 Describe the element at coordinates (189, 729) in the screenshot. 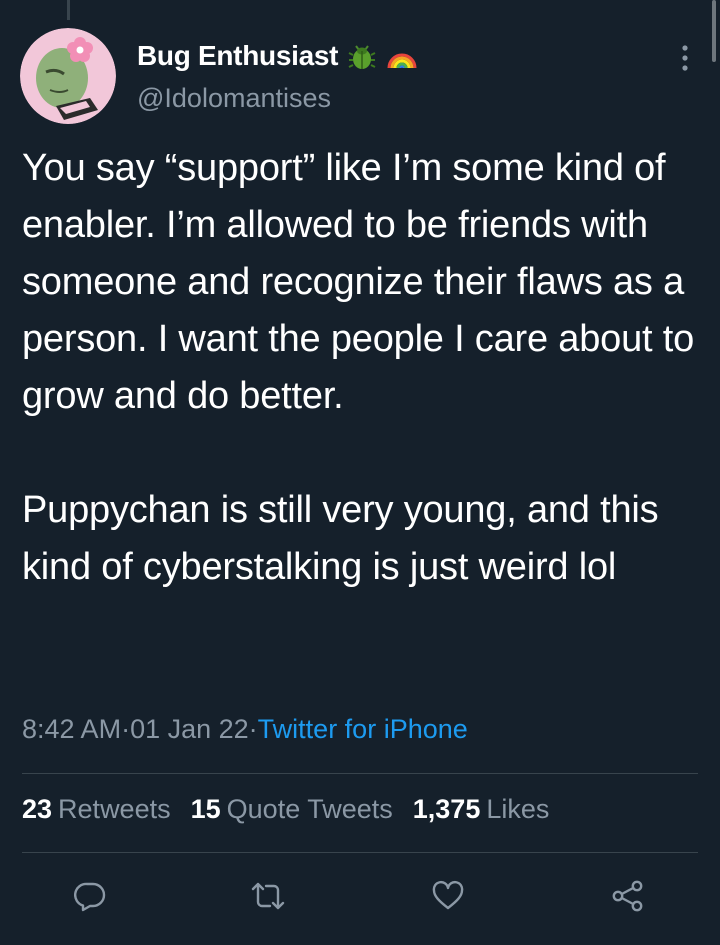

I see `tweet-date: 01 Jan 22` at that location.